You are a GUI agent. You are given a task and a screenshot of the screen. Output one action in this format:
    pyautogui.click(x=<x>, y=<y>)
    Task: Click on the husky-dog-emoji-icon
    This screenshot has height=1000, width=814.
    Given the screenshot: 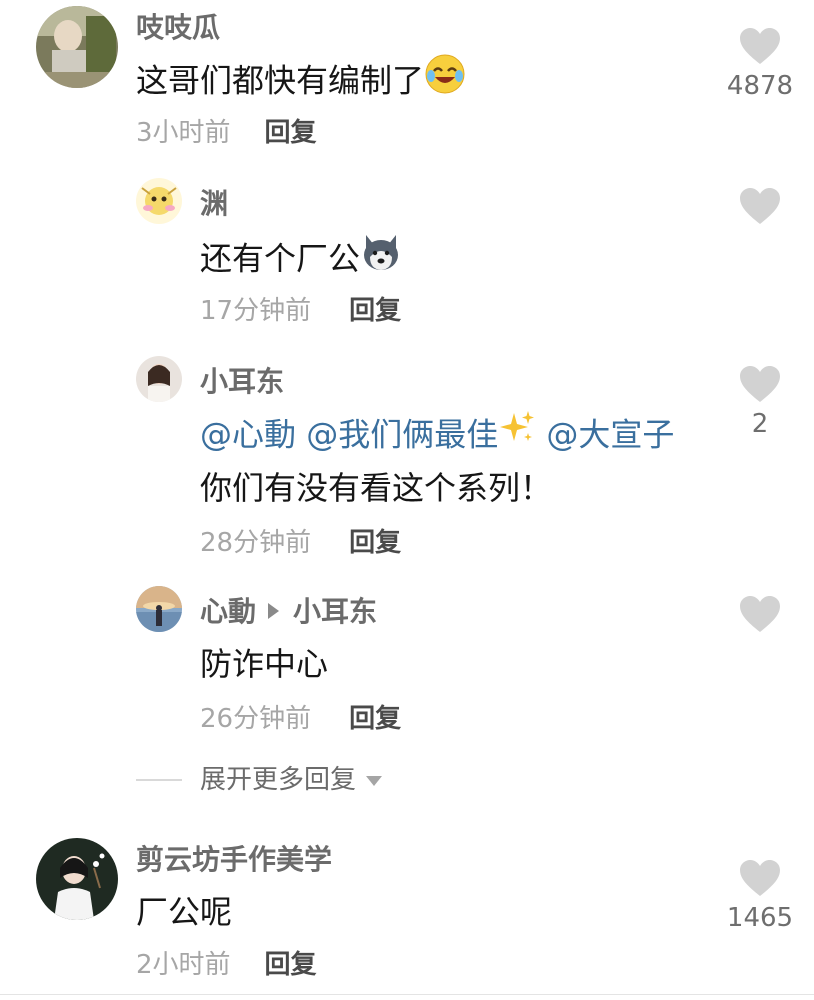 What is the action you would take?
    pyautogui.click(x=381, y=257)
    